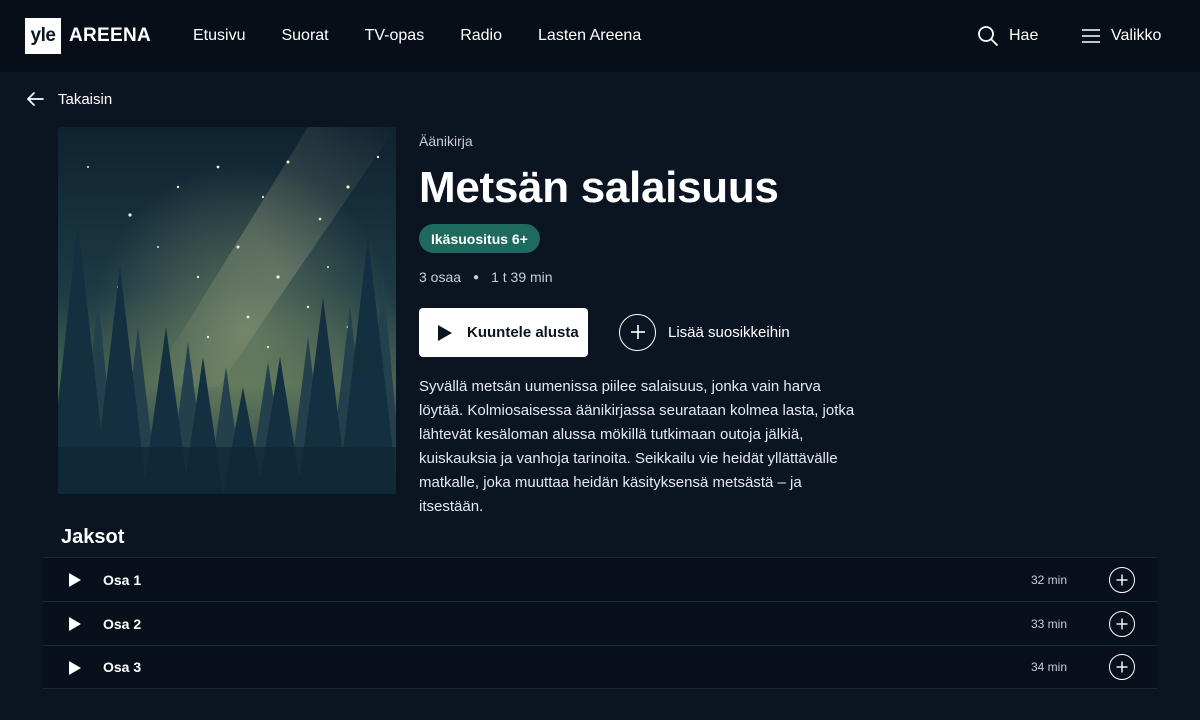 The image size is (1200, 720). What do you see at coordinates (1136, 35) in the screenshot?
I see `menu-label: Valikko` at bounding box center [1136, 35].